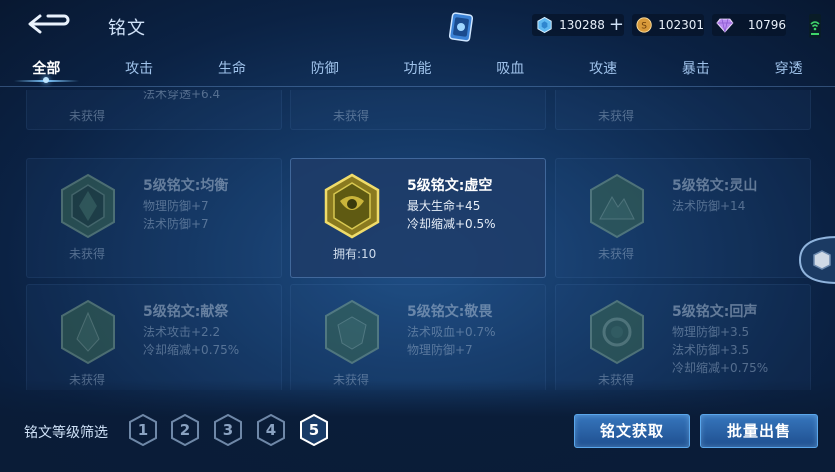 This screenshot has width=835, height=472. I want to click on inscription-stats: 法术吸血+0.7% 物理防御+7, so click(451, 341).